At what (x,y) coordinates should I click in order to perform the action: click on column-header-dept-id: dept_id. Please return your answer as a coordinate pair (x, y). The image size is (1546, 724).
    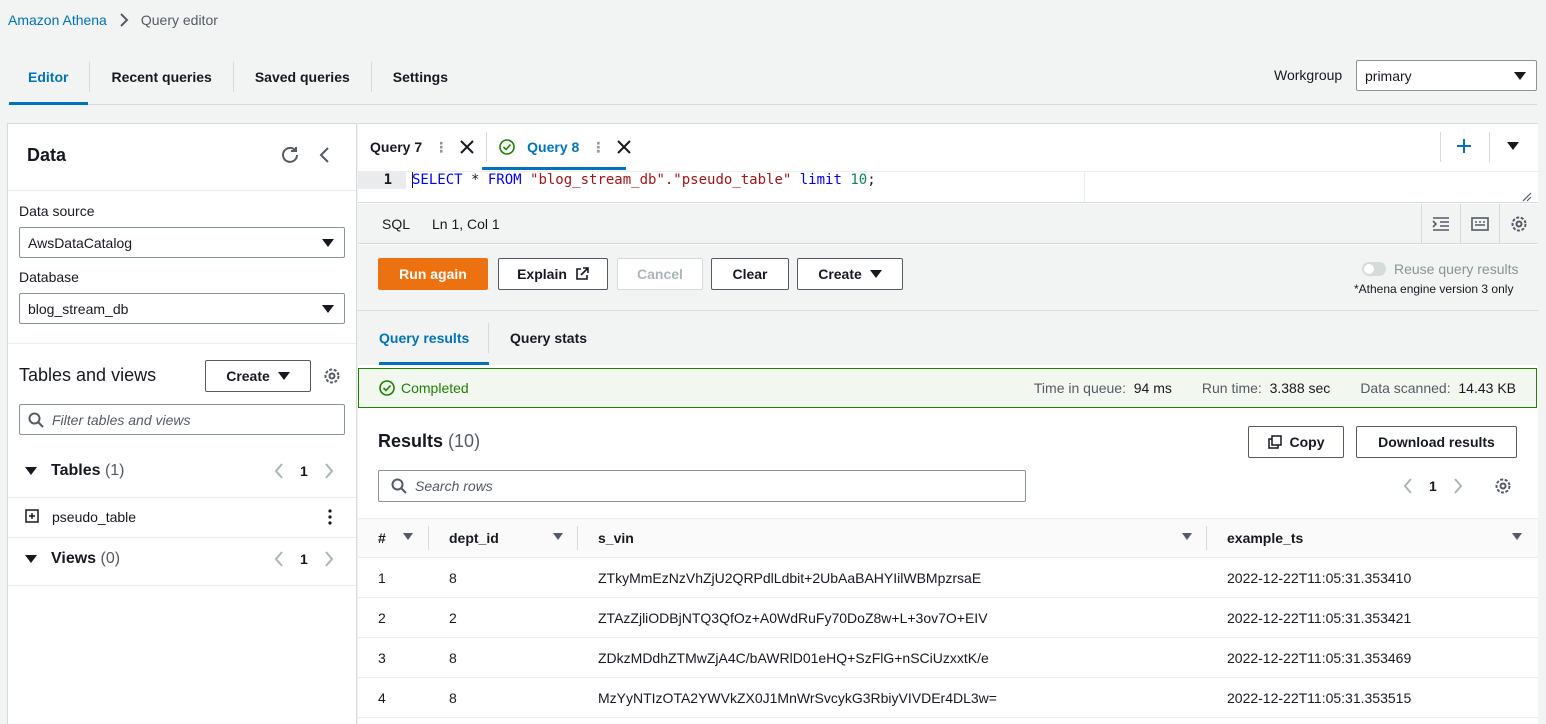
    Looking at the image, I should click on (474, 538).